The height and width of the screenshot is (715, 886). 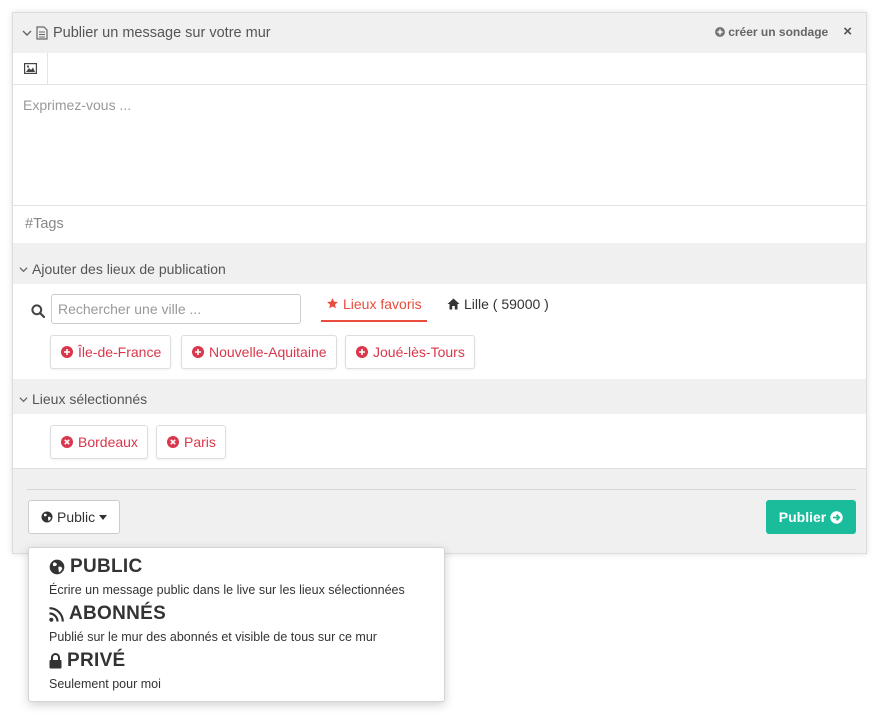 What do you see at coordinates (42, 33) in the screenshot?
I see `document-icon` at bounding box center [42, 33].